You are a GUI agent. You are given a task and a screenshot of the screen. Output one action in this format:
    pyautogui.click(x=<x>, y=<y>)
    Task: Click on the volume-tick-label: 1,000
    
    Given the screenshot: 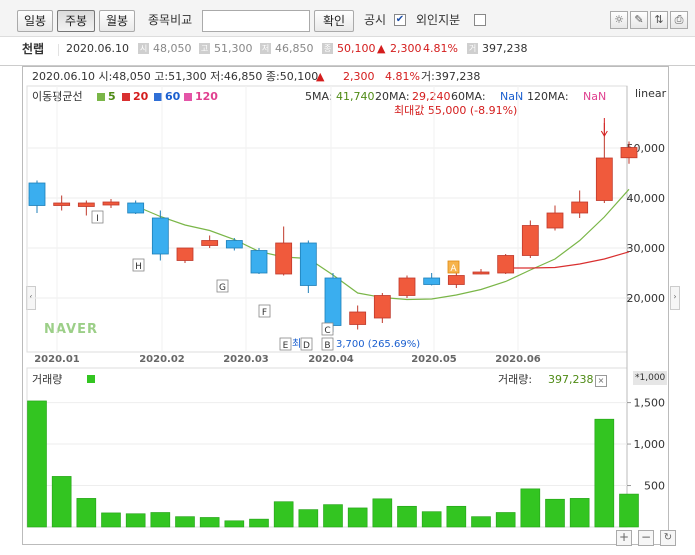 What is the action you would take?
    pyautogui.click(x=650, y=444)
    